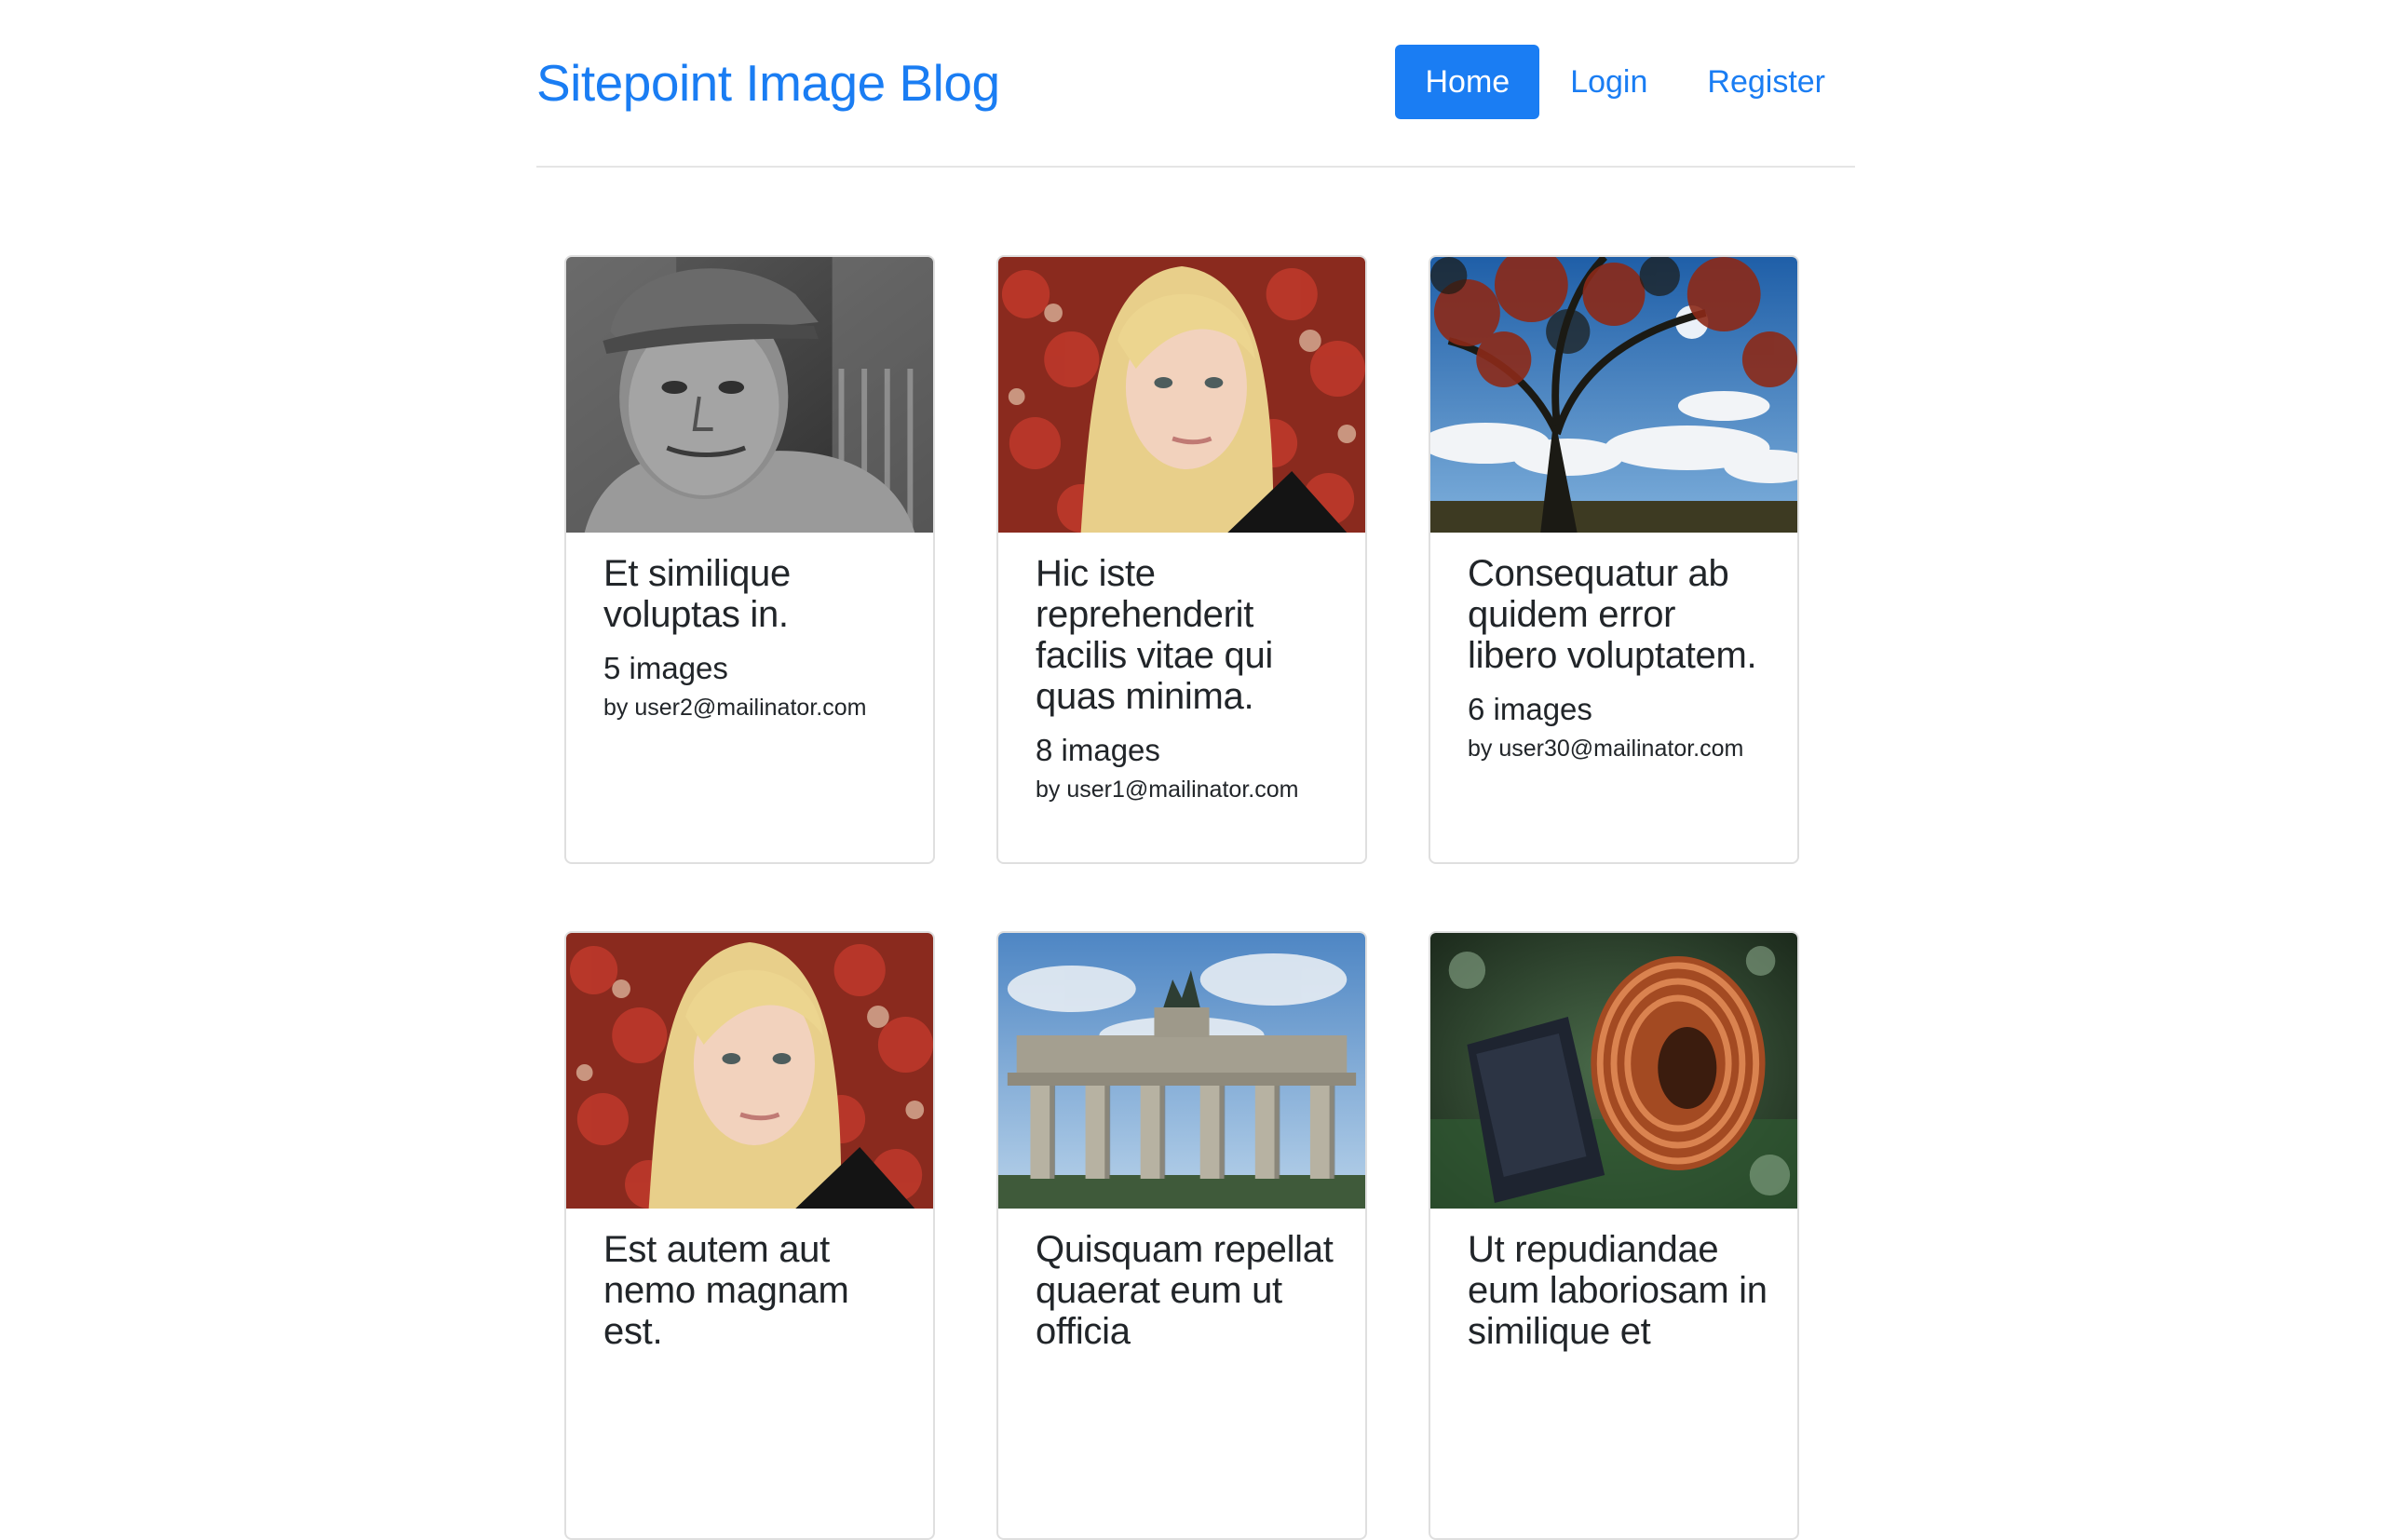 This screenshot has width=2384, height=1540. I want to click on gallery-image-count: 5 images, so click(665, 668).